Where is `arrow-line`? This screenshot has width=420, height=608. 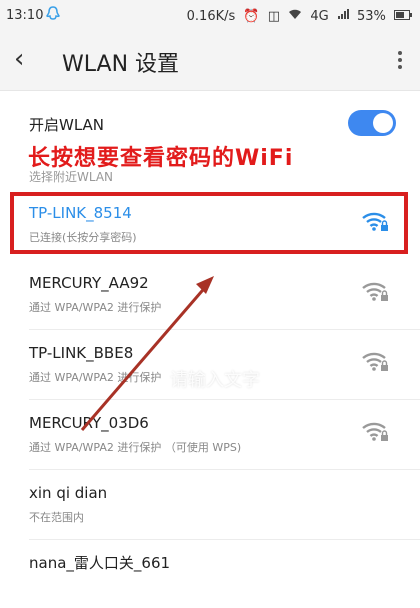 arrow-line is located at coordinates (145, 357).